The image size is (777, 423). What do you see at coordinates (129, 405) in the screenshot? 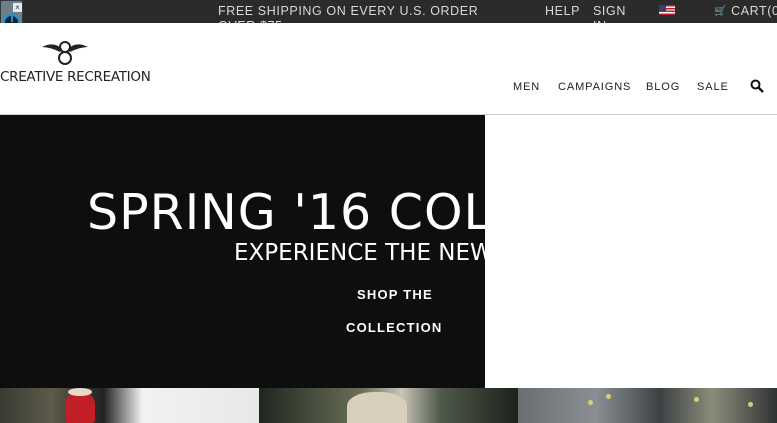
I see `thumbnail-sneakers` at bounding box center [129, 405].